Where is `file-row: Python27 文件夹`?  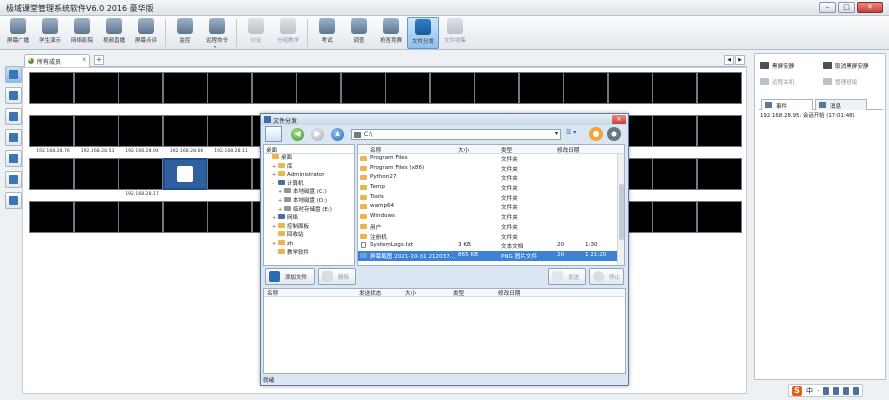
file-row: Python27 文件夹 is located at coordinates (491, 178).